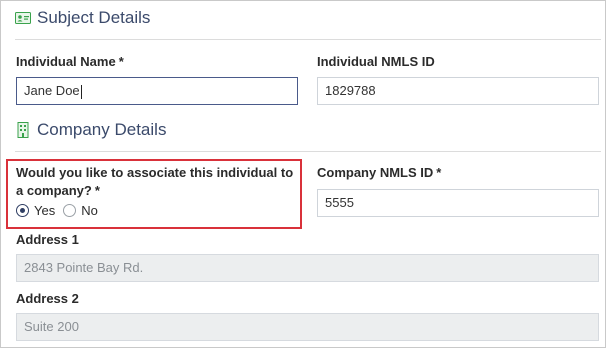 This screenshot has height=348, width=606. What do you see at coordinates (376, 61) in the screenshot?
I see `individual-nmls-label: Individual NMLS ID` at bounding box center [376, 61].